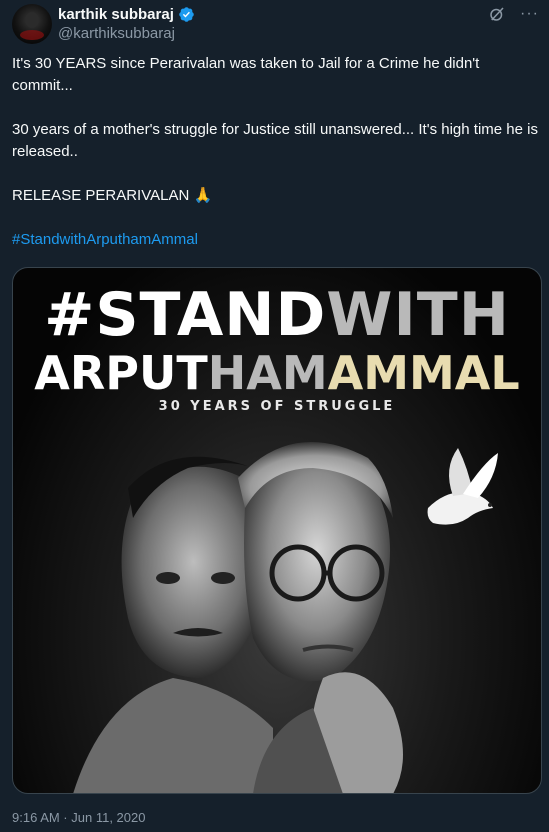 This screenshot has height=832, width=549. I want to click on poster-headline-part: WITH, so click(418, 315).